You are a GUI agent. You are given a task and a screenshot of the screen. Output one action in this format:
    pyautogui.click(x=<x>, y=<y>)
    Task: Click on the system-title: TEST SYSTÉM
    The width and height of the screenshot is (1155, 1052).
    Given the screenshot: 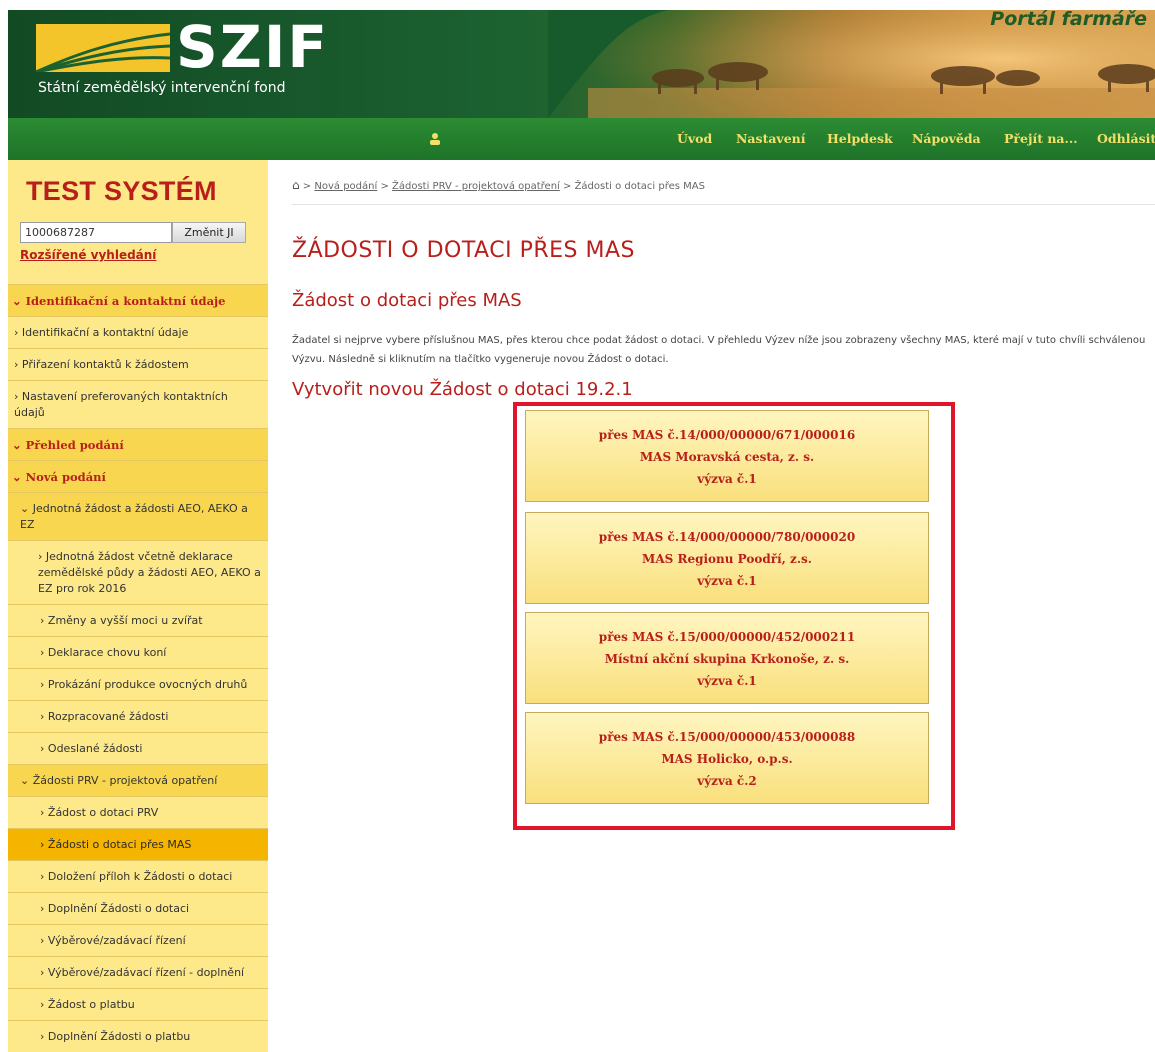 What is the action you would take?
    pyautogui.click(x=121, y=191)
    